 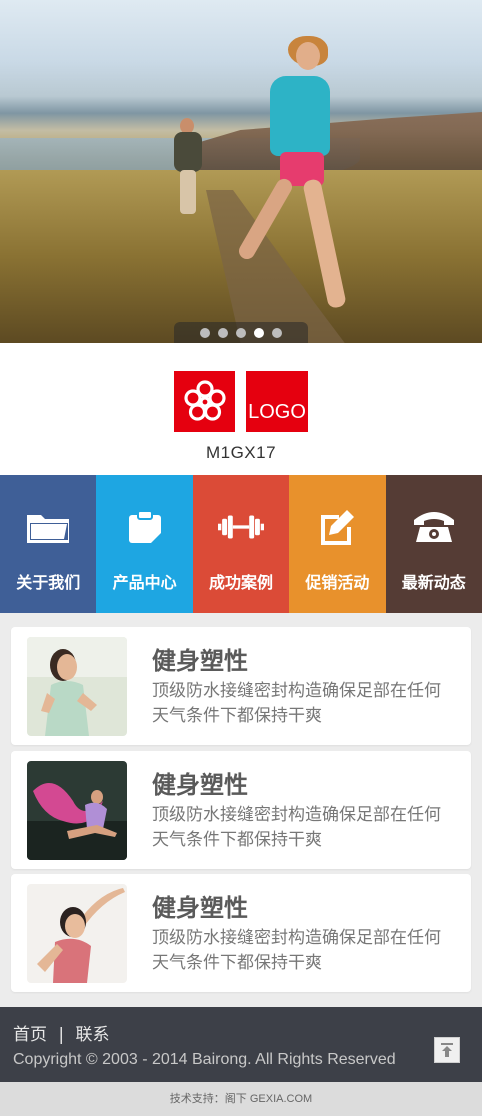 I want to click on nav-tile-about: 关于我们, so click(x=48, y=544).